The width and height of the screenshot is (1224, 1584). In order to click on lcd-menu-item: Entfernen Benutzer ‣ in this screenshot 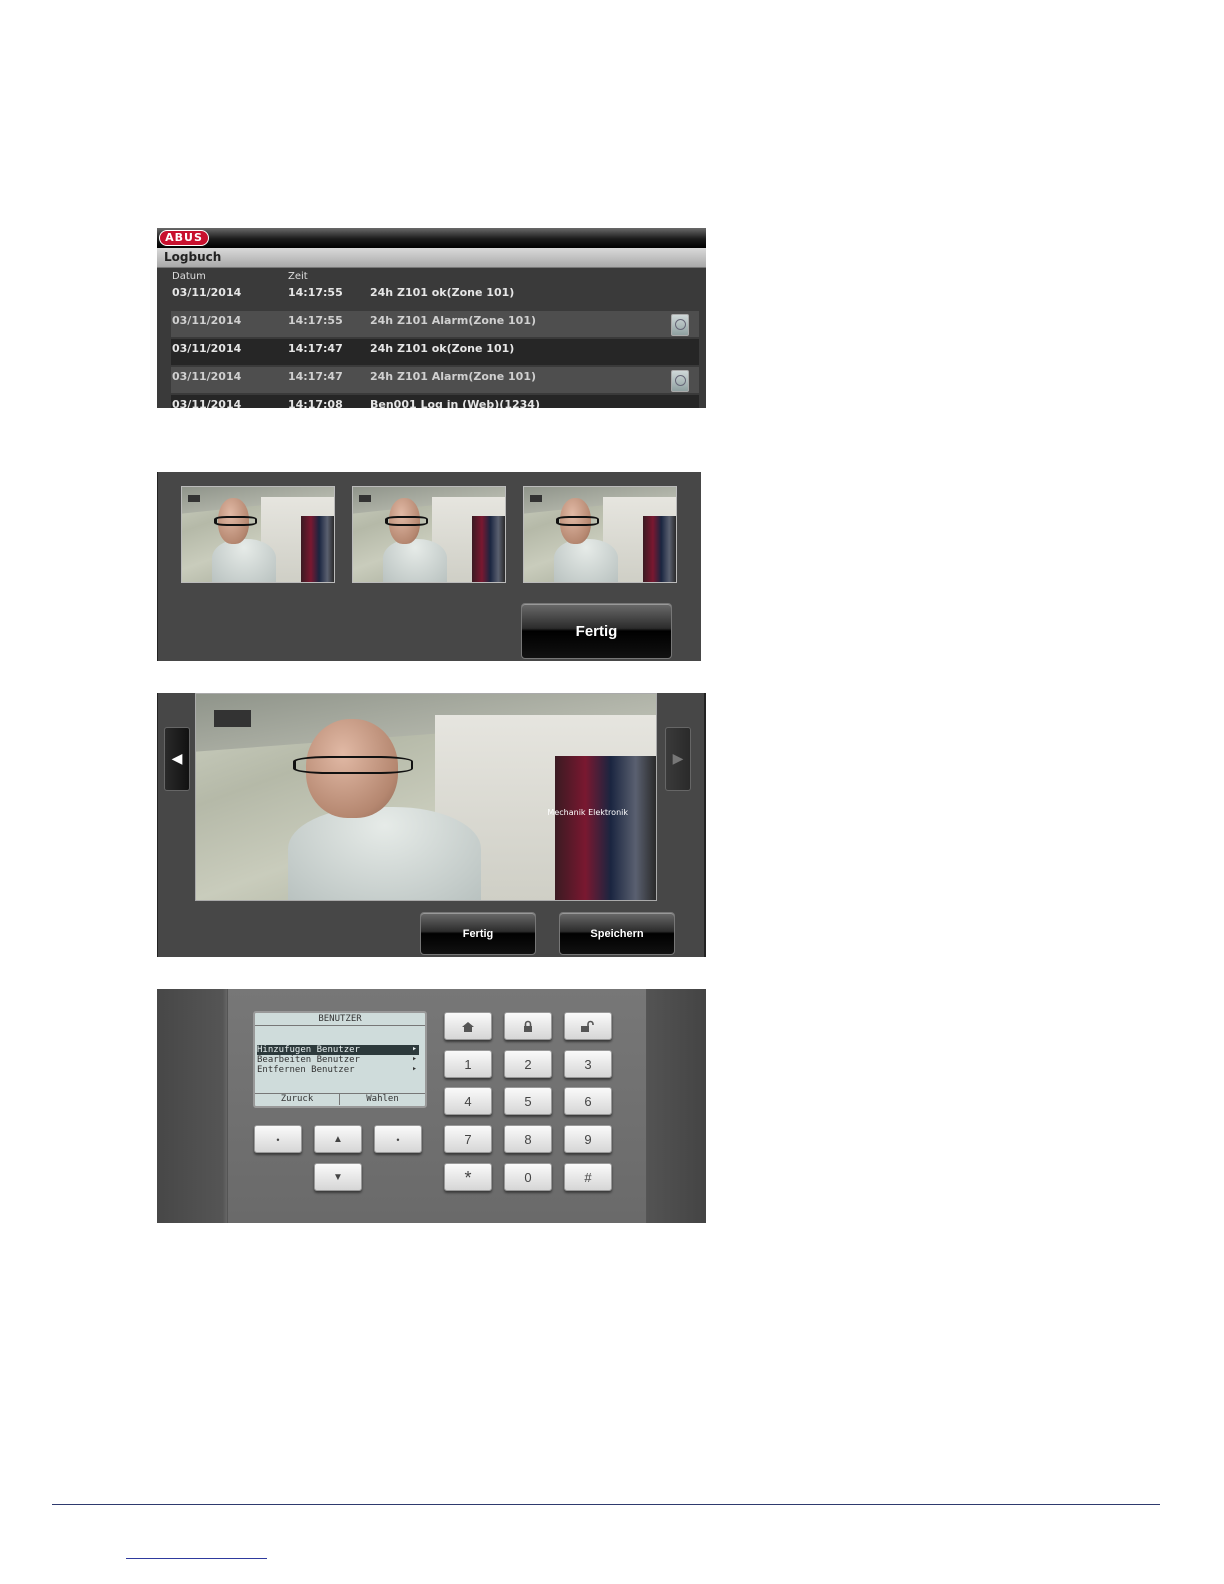, I will do `click(338, 1070)`.